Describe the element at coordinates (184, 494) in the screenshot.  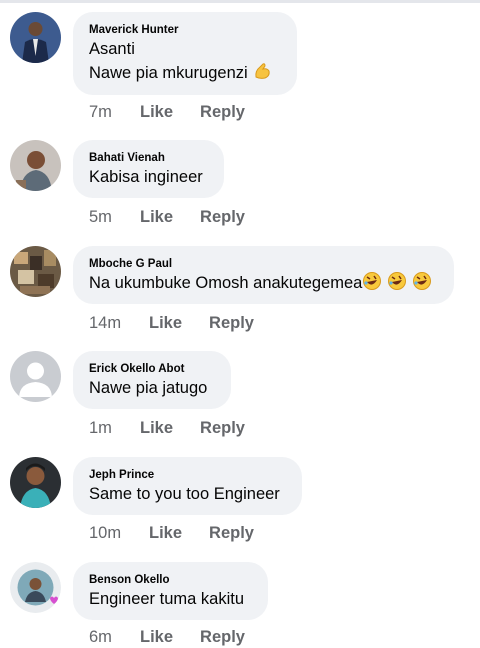
I see `comment-text: Same to you too Engineer` at that location.